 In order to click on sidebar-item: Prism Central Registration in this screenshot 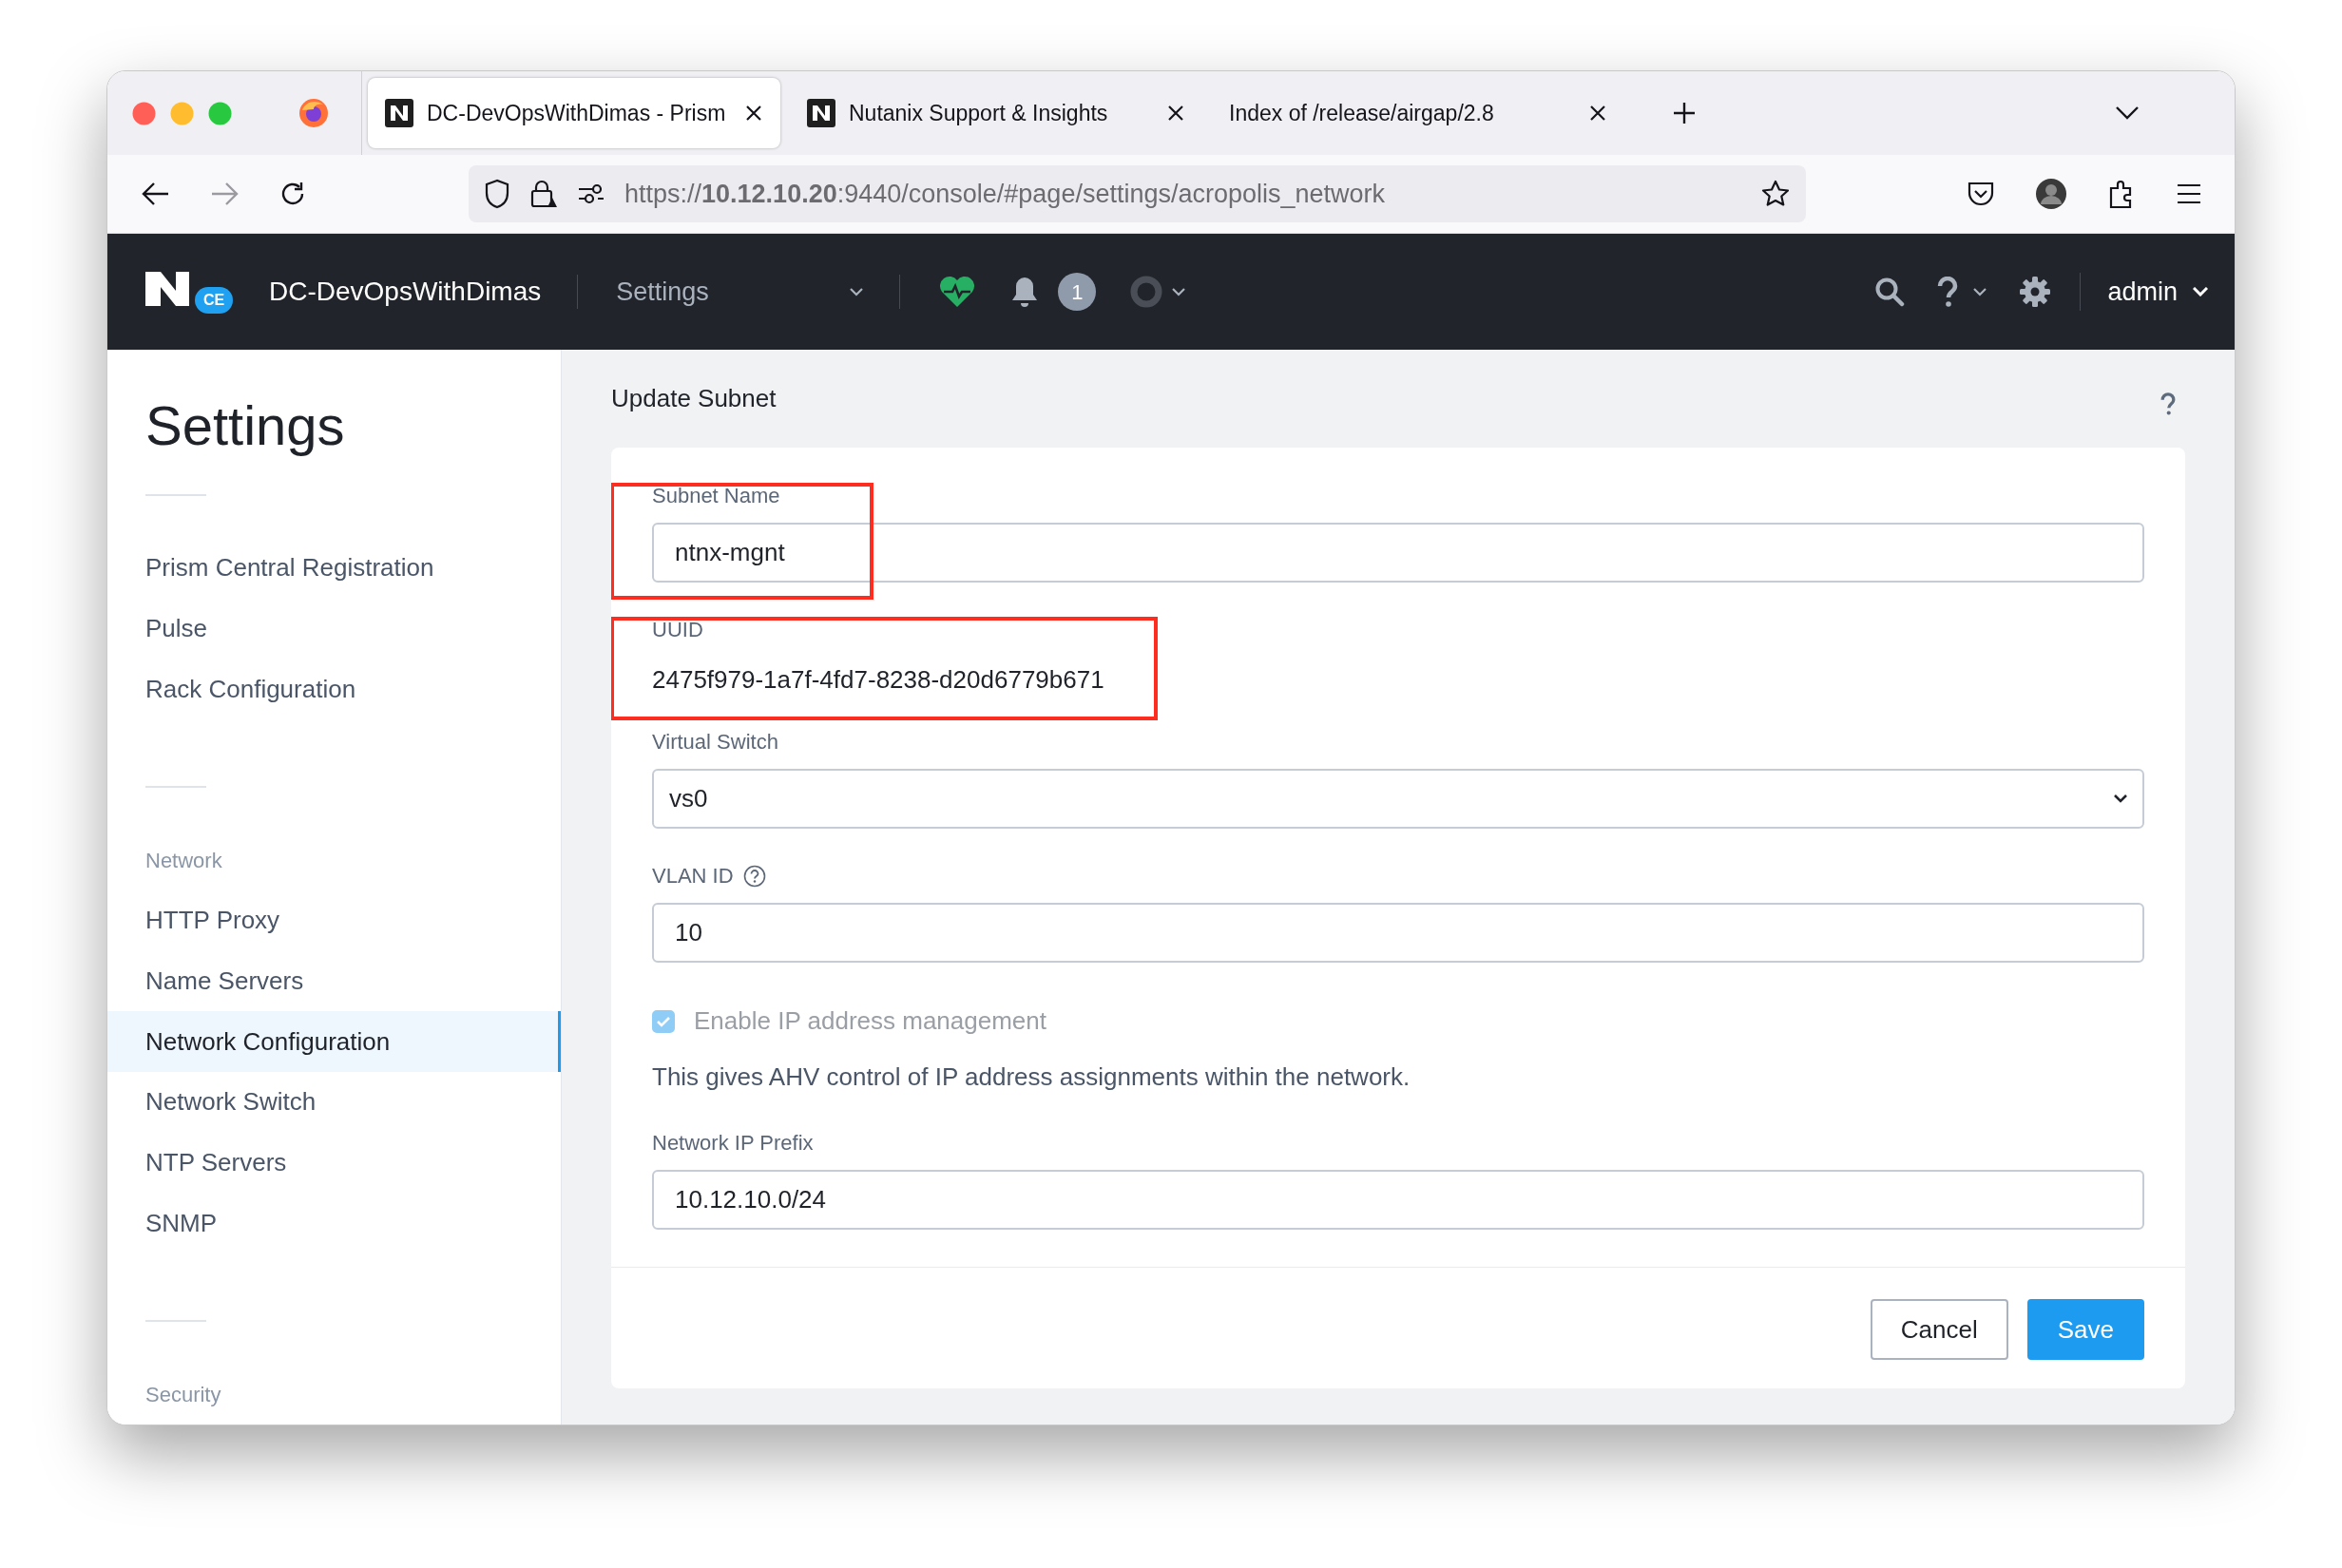, I will do `click(334, 568)`.